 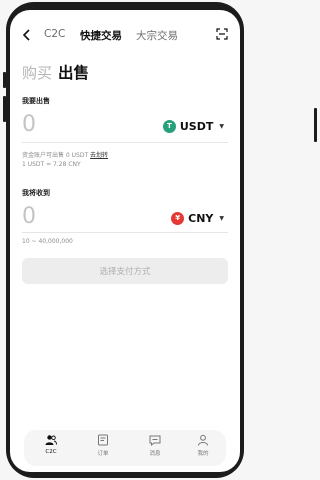 I want to click on receive-currency-select: ¥ CNY ▼, so click(x=197, y=218).